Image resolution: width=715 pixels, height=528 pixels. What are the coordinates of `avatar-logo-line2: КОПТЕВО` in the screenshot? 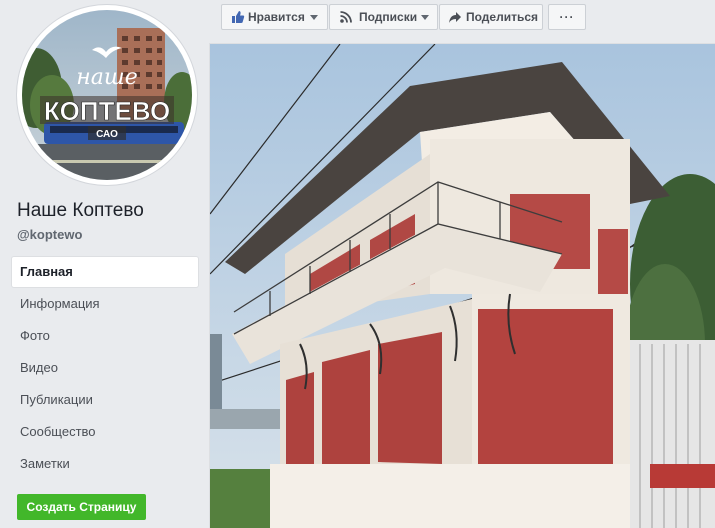 It's located at (107, 111).